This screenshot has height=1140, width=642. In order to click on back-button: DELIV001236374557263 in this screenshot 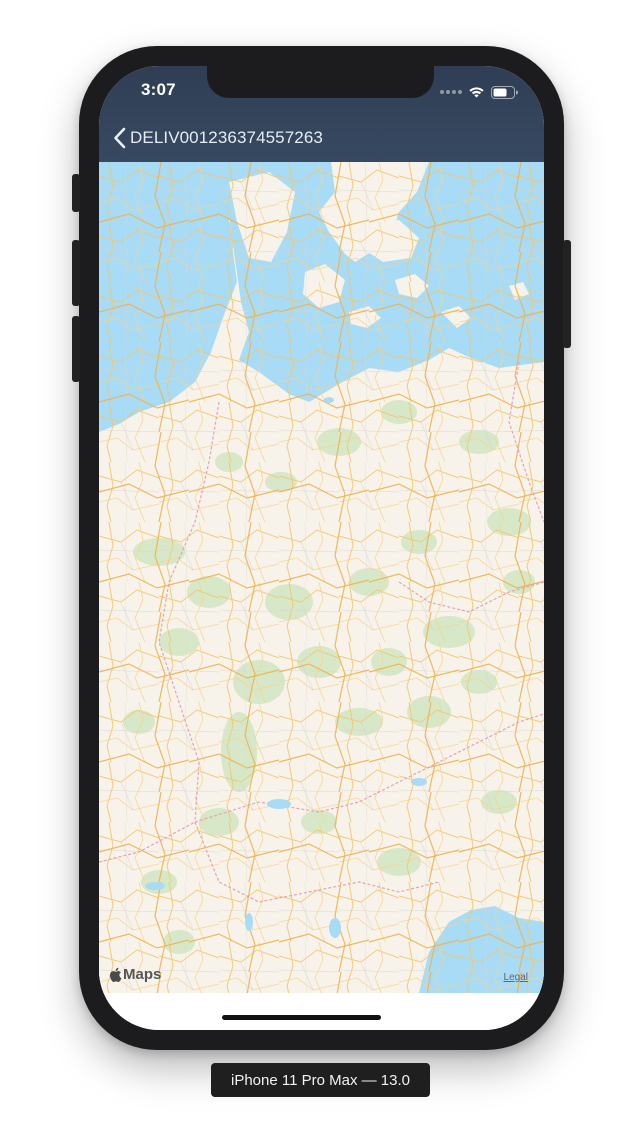, I will do `click(218, 138)`.